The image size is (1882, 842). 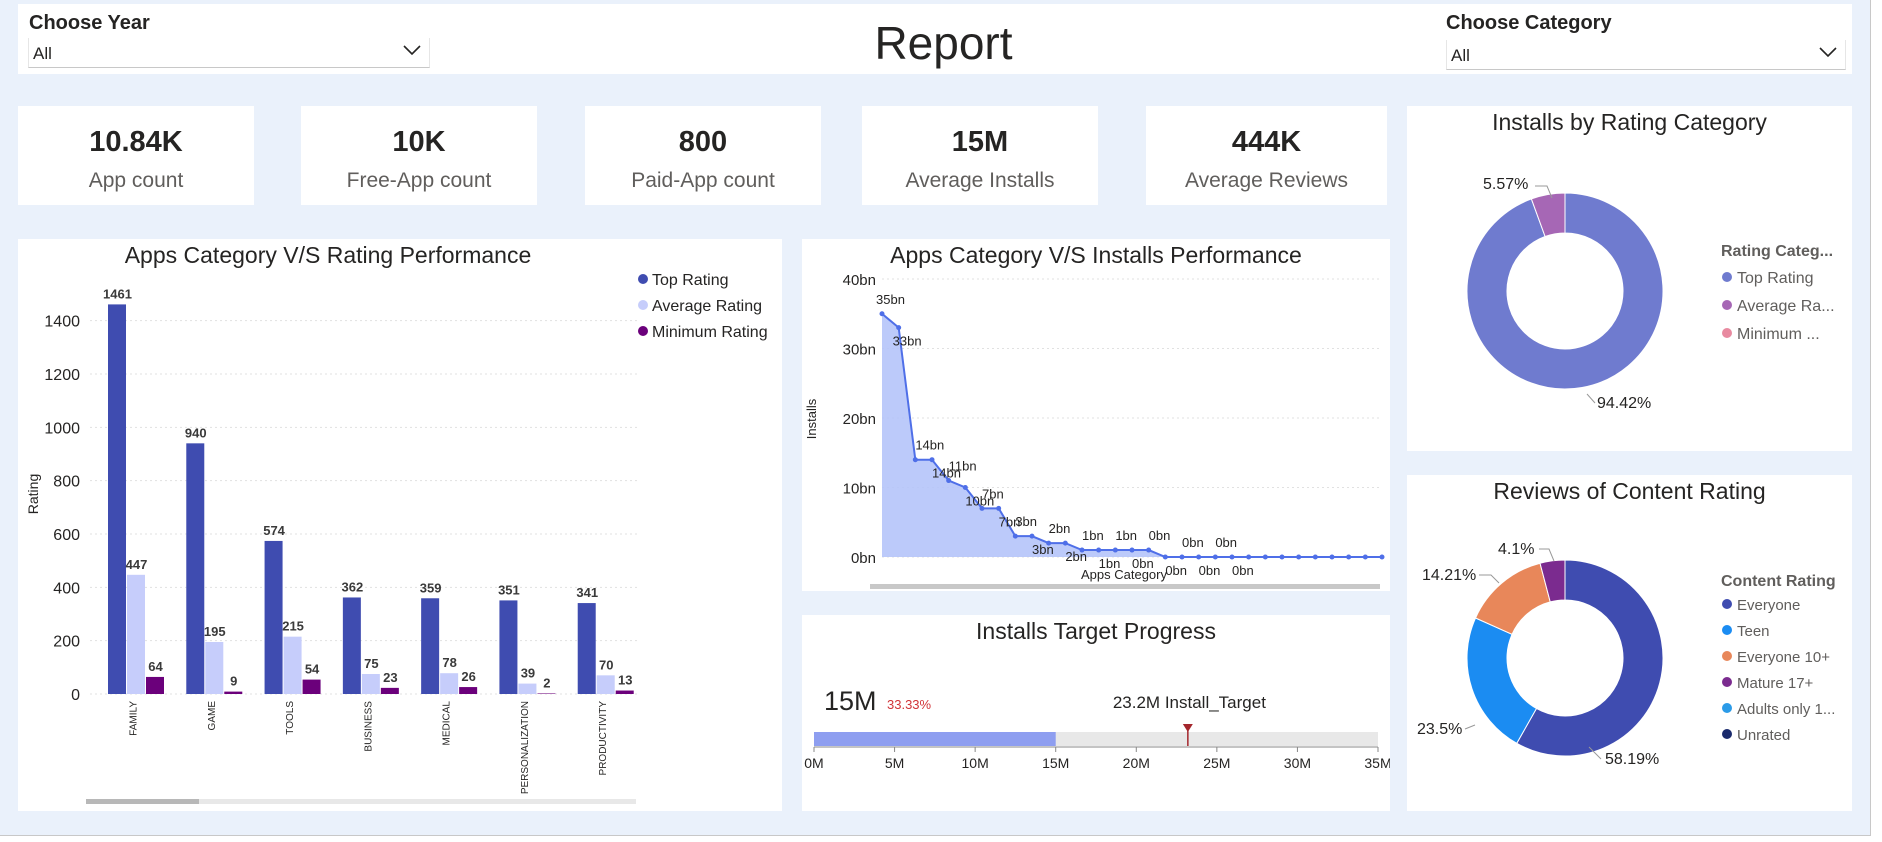 What do you see at coordinates (1505, 184) in the screenshot?
I see `slice-label: 5.57%` at bounding box center [1505, 184].